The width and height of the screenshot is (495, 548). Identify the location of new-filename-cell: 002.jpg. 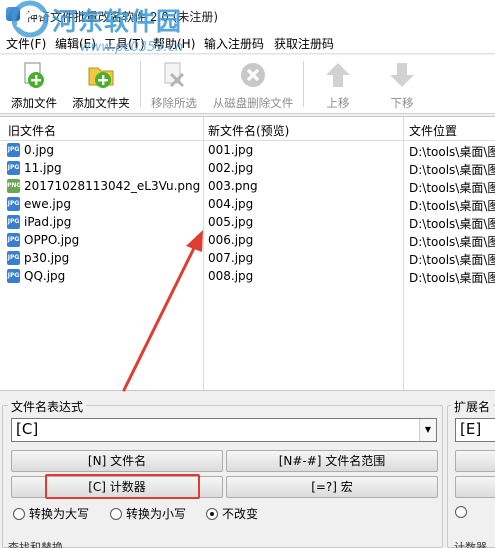
(231, 168).